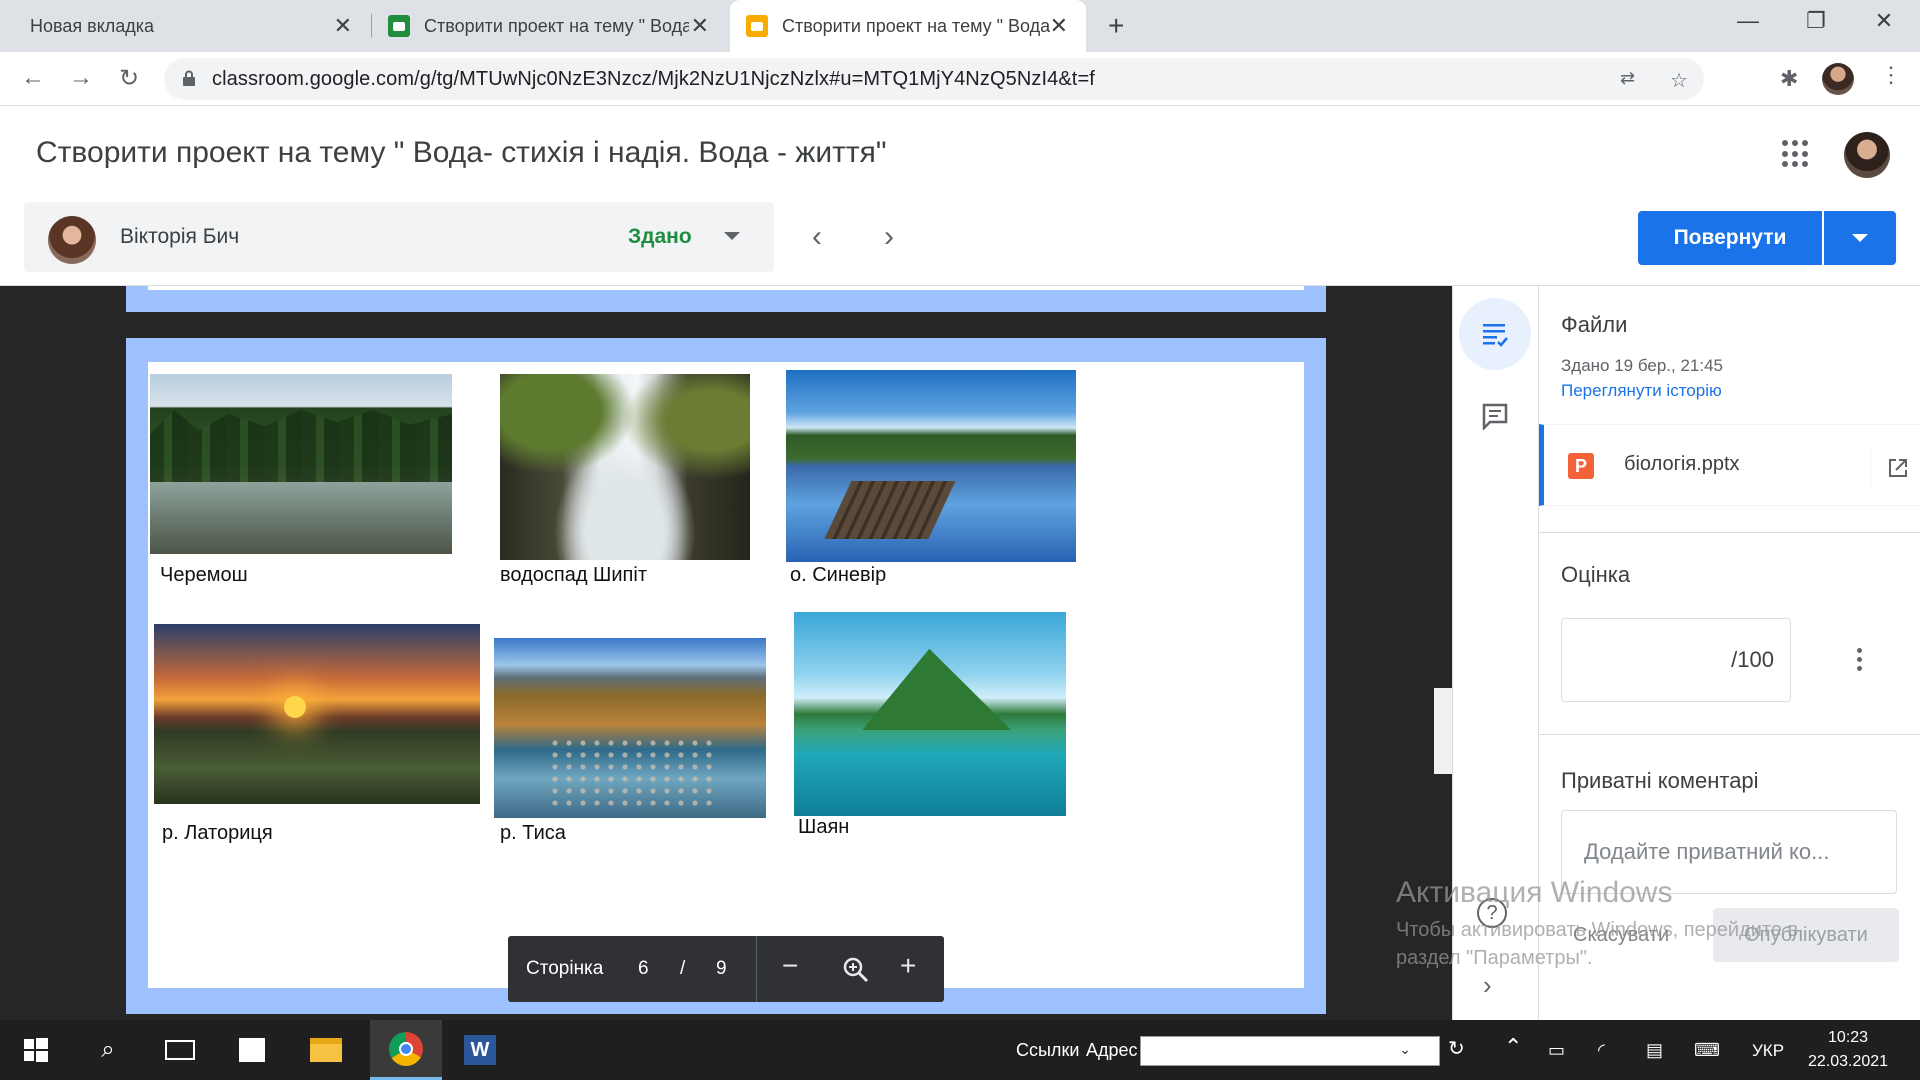  Describe the element at coordinates (1860, 661) in the screenshot. I see `grade-options-icon` at that location.